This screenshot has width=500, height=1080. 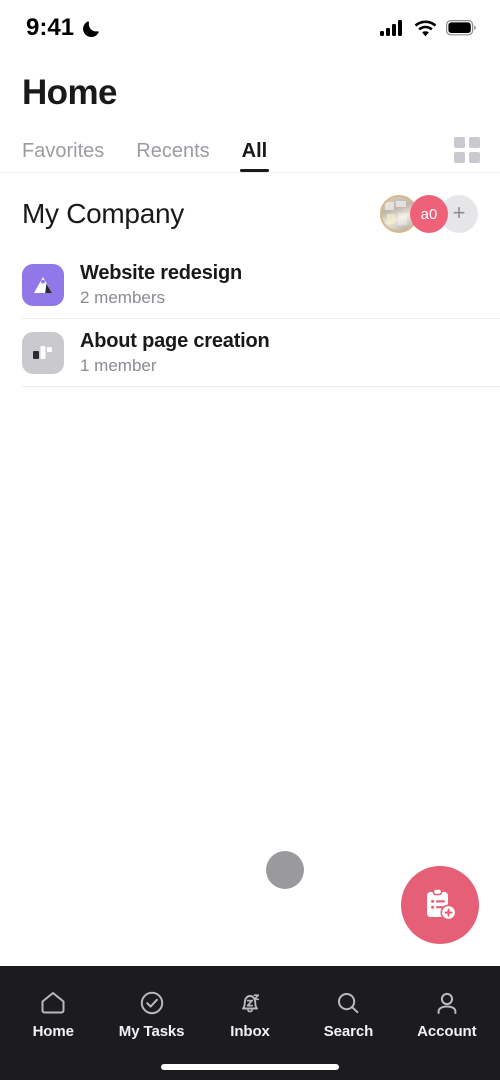 What do you see at coordinates (63, 156) in the screenshot?
I see `tab-favorites: Favorites` at bounding box center [63, 156].